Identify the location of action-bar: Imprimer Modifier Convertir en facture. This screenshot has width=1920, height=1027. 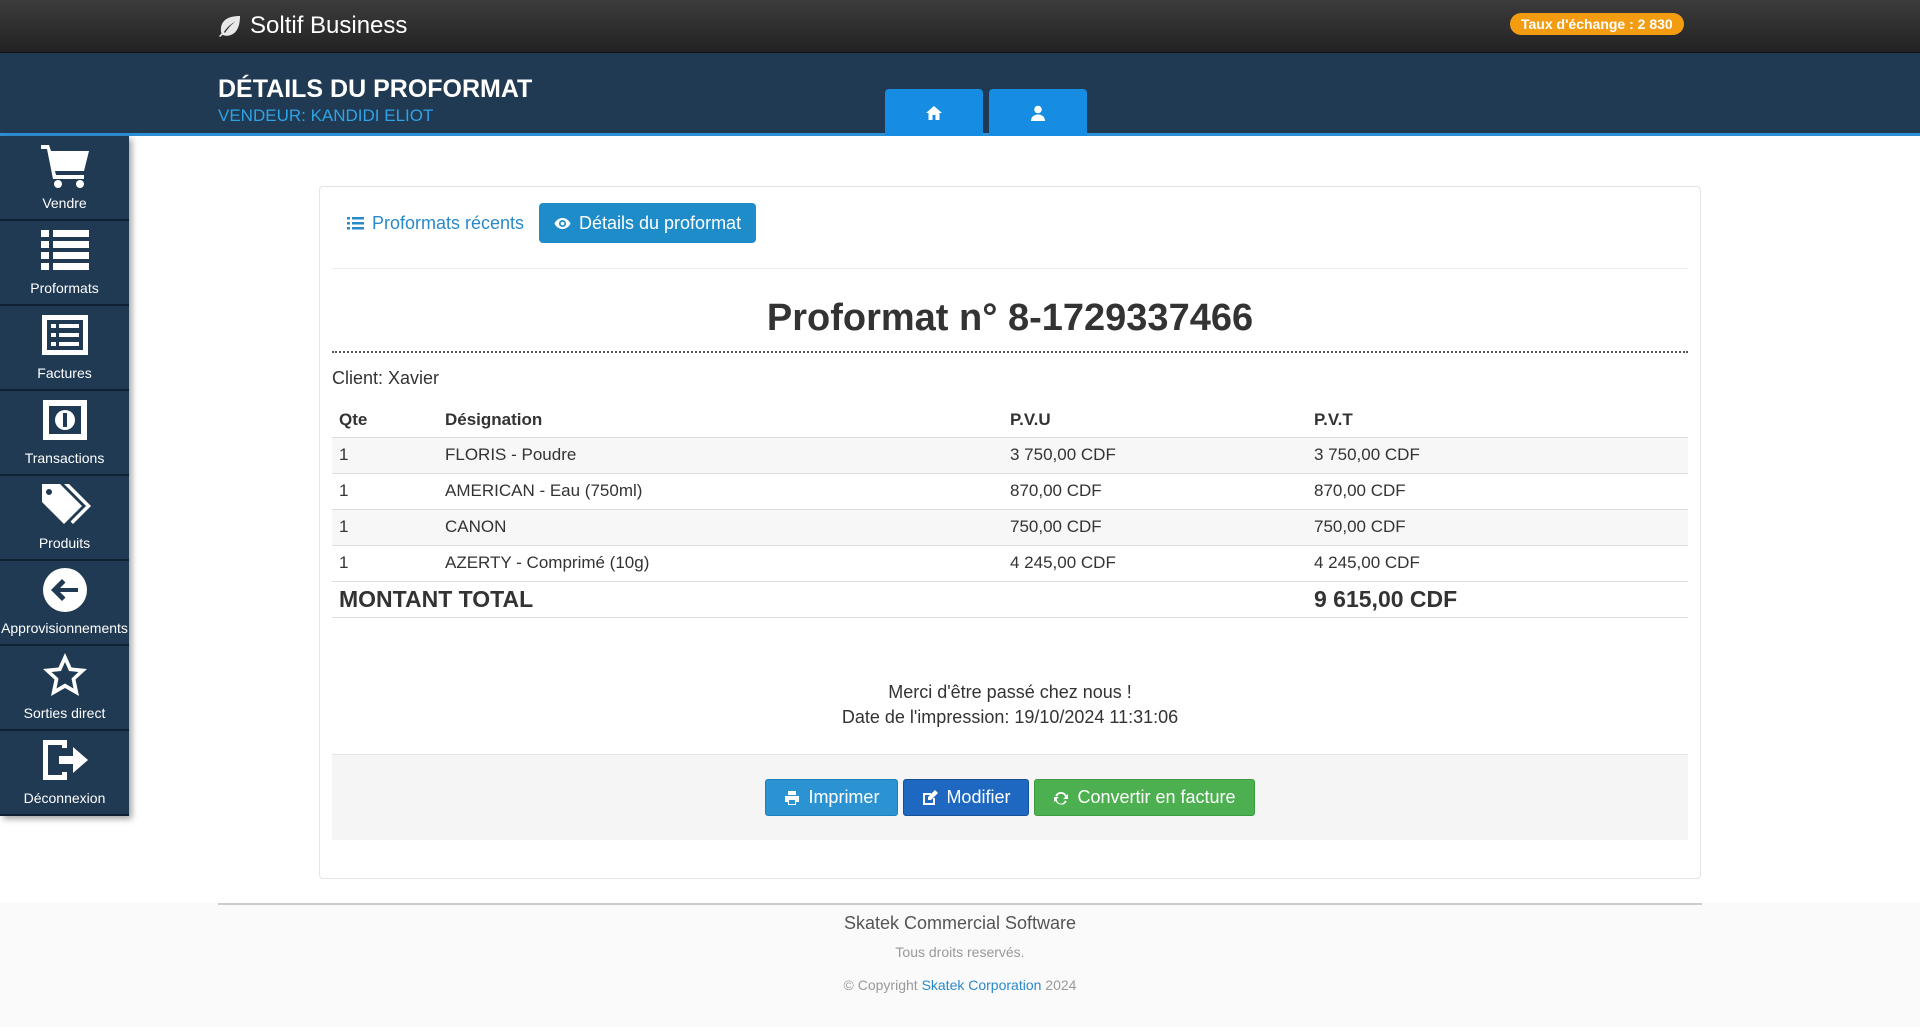
(1010, 797).